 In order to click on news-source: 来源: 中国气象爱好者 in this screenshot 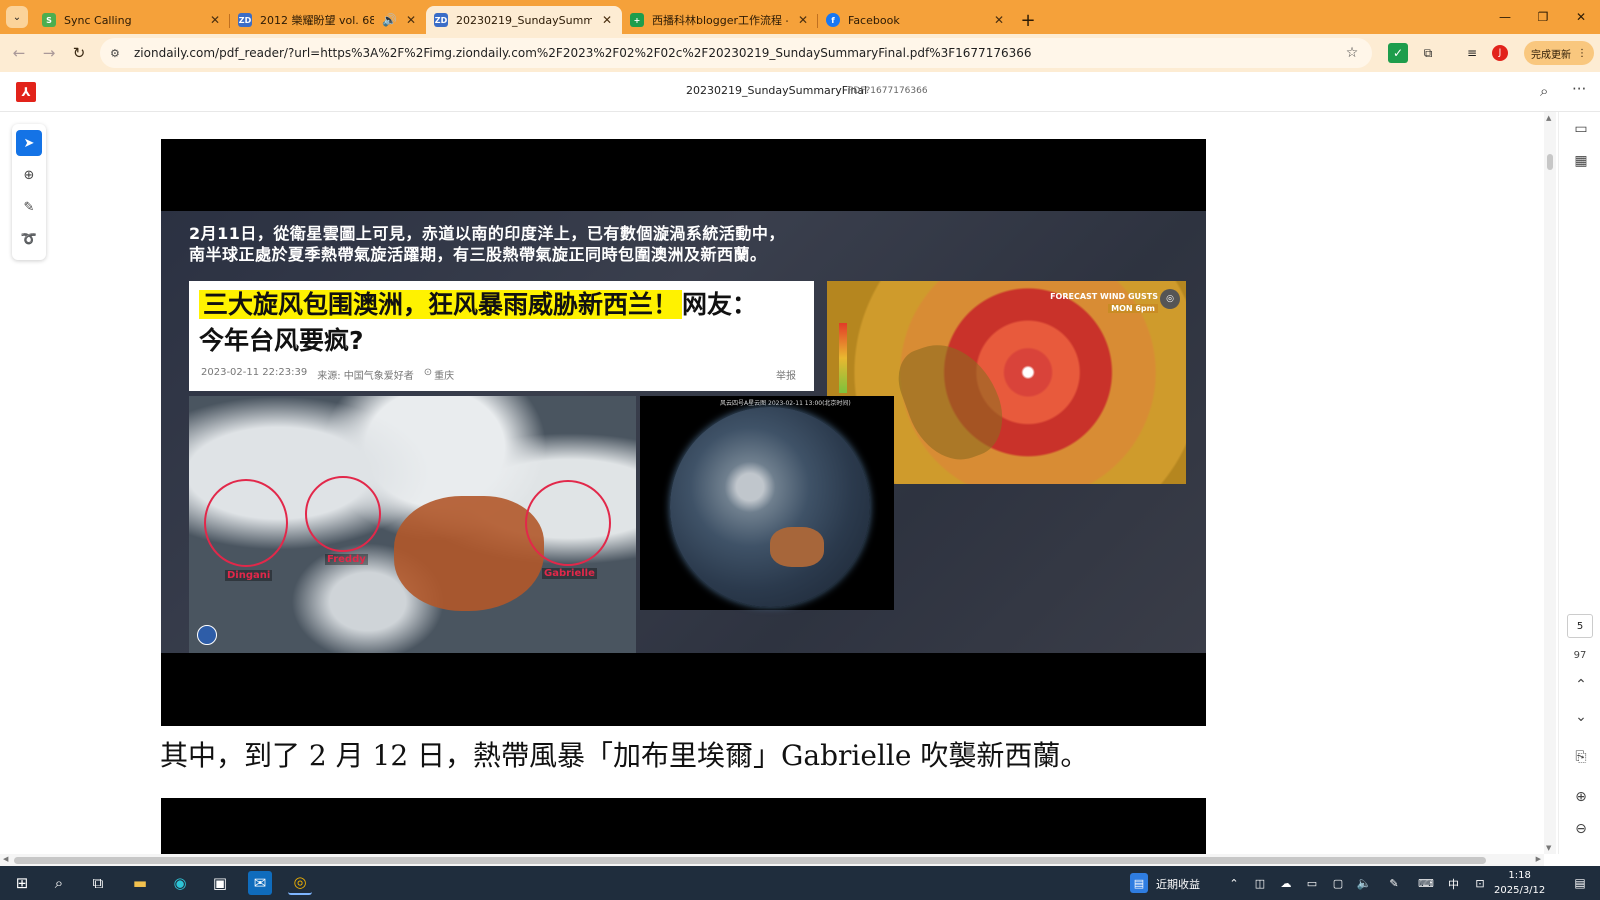, I will do `click(365, 376)`.